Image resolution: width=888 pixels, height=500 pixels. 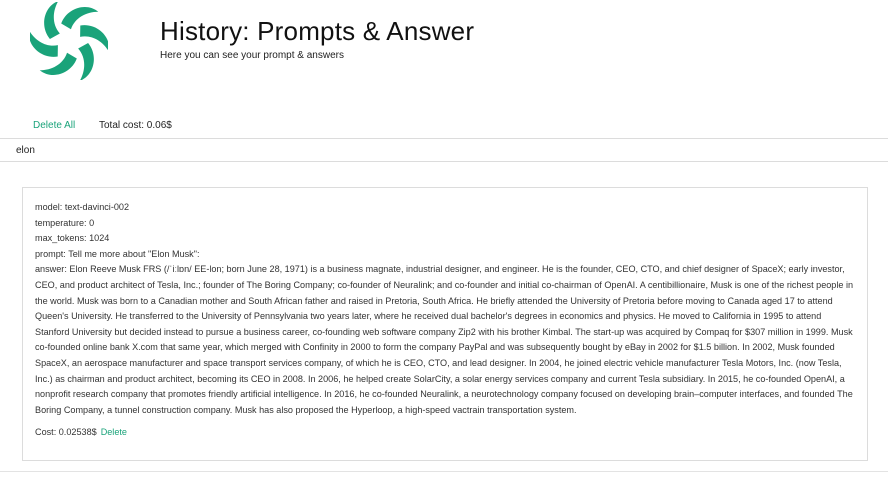 I want to click on entry-temperature: temperature: 0, so click(x=65, y=222).